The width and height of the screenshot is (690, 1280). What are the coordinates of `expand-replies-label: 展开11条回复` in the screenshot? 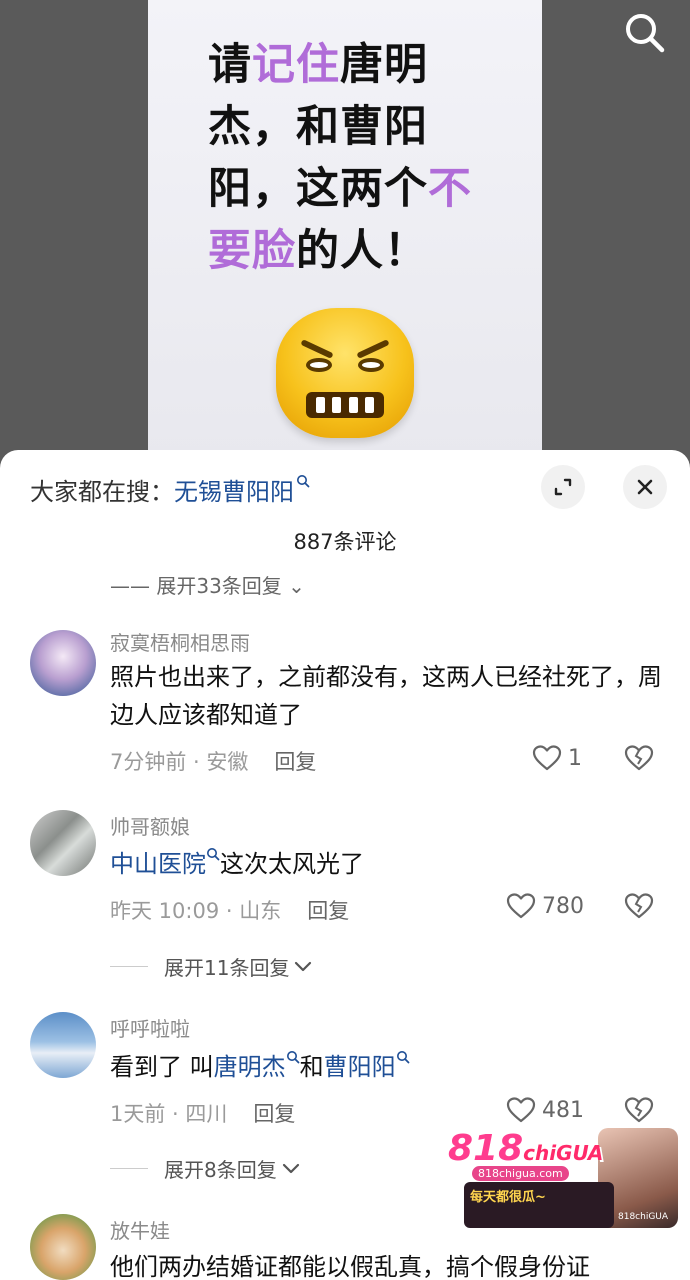 It's located at (227, 968).